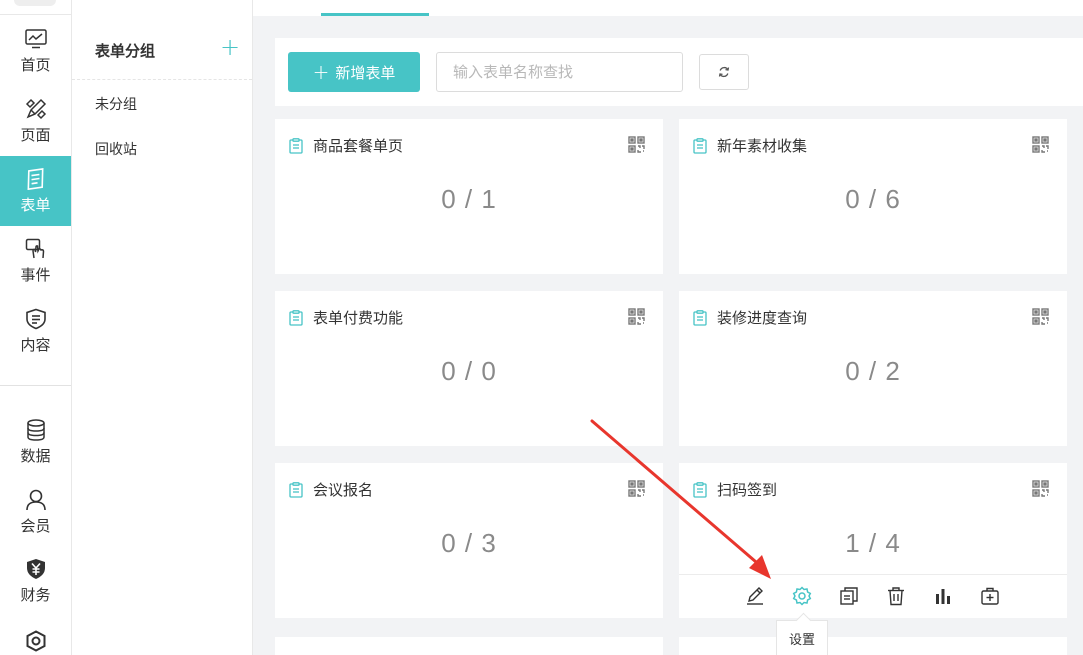 Image resolution: width=1083 pixels, height=655 pixels. Describe the element at coordinates (559, 72) in the screenshot. I see `form-search-input` at that location.